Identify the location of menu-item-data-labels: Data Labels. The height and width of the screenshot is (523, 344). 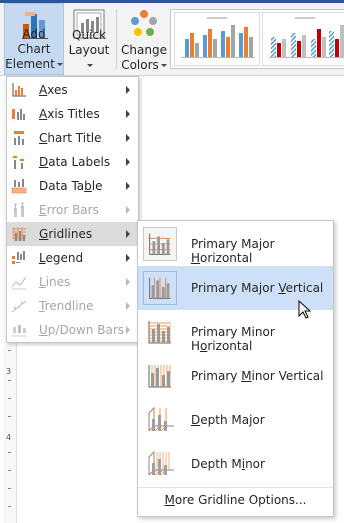
(72, 162).